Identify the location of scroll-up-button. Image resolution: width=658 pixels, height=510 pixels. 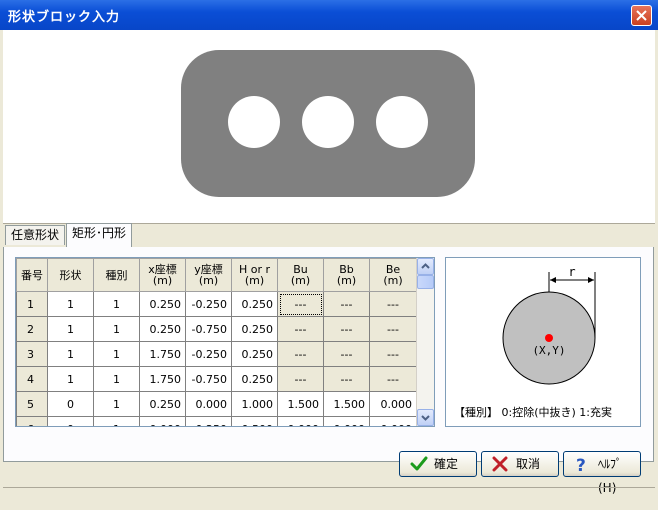
(425, 266).